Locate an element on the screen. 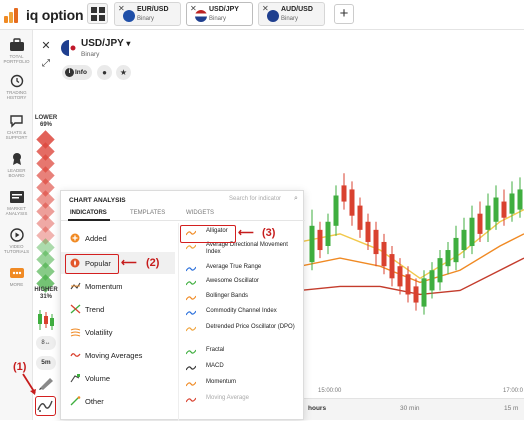 Image resolution: width=524 pixels, height=421 pixels. chart-analysis-button is located at coordinates (45, 406).